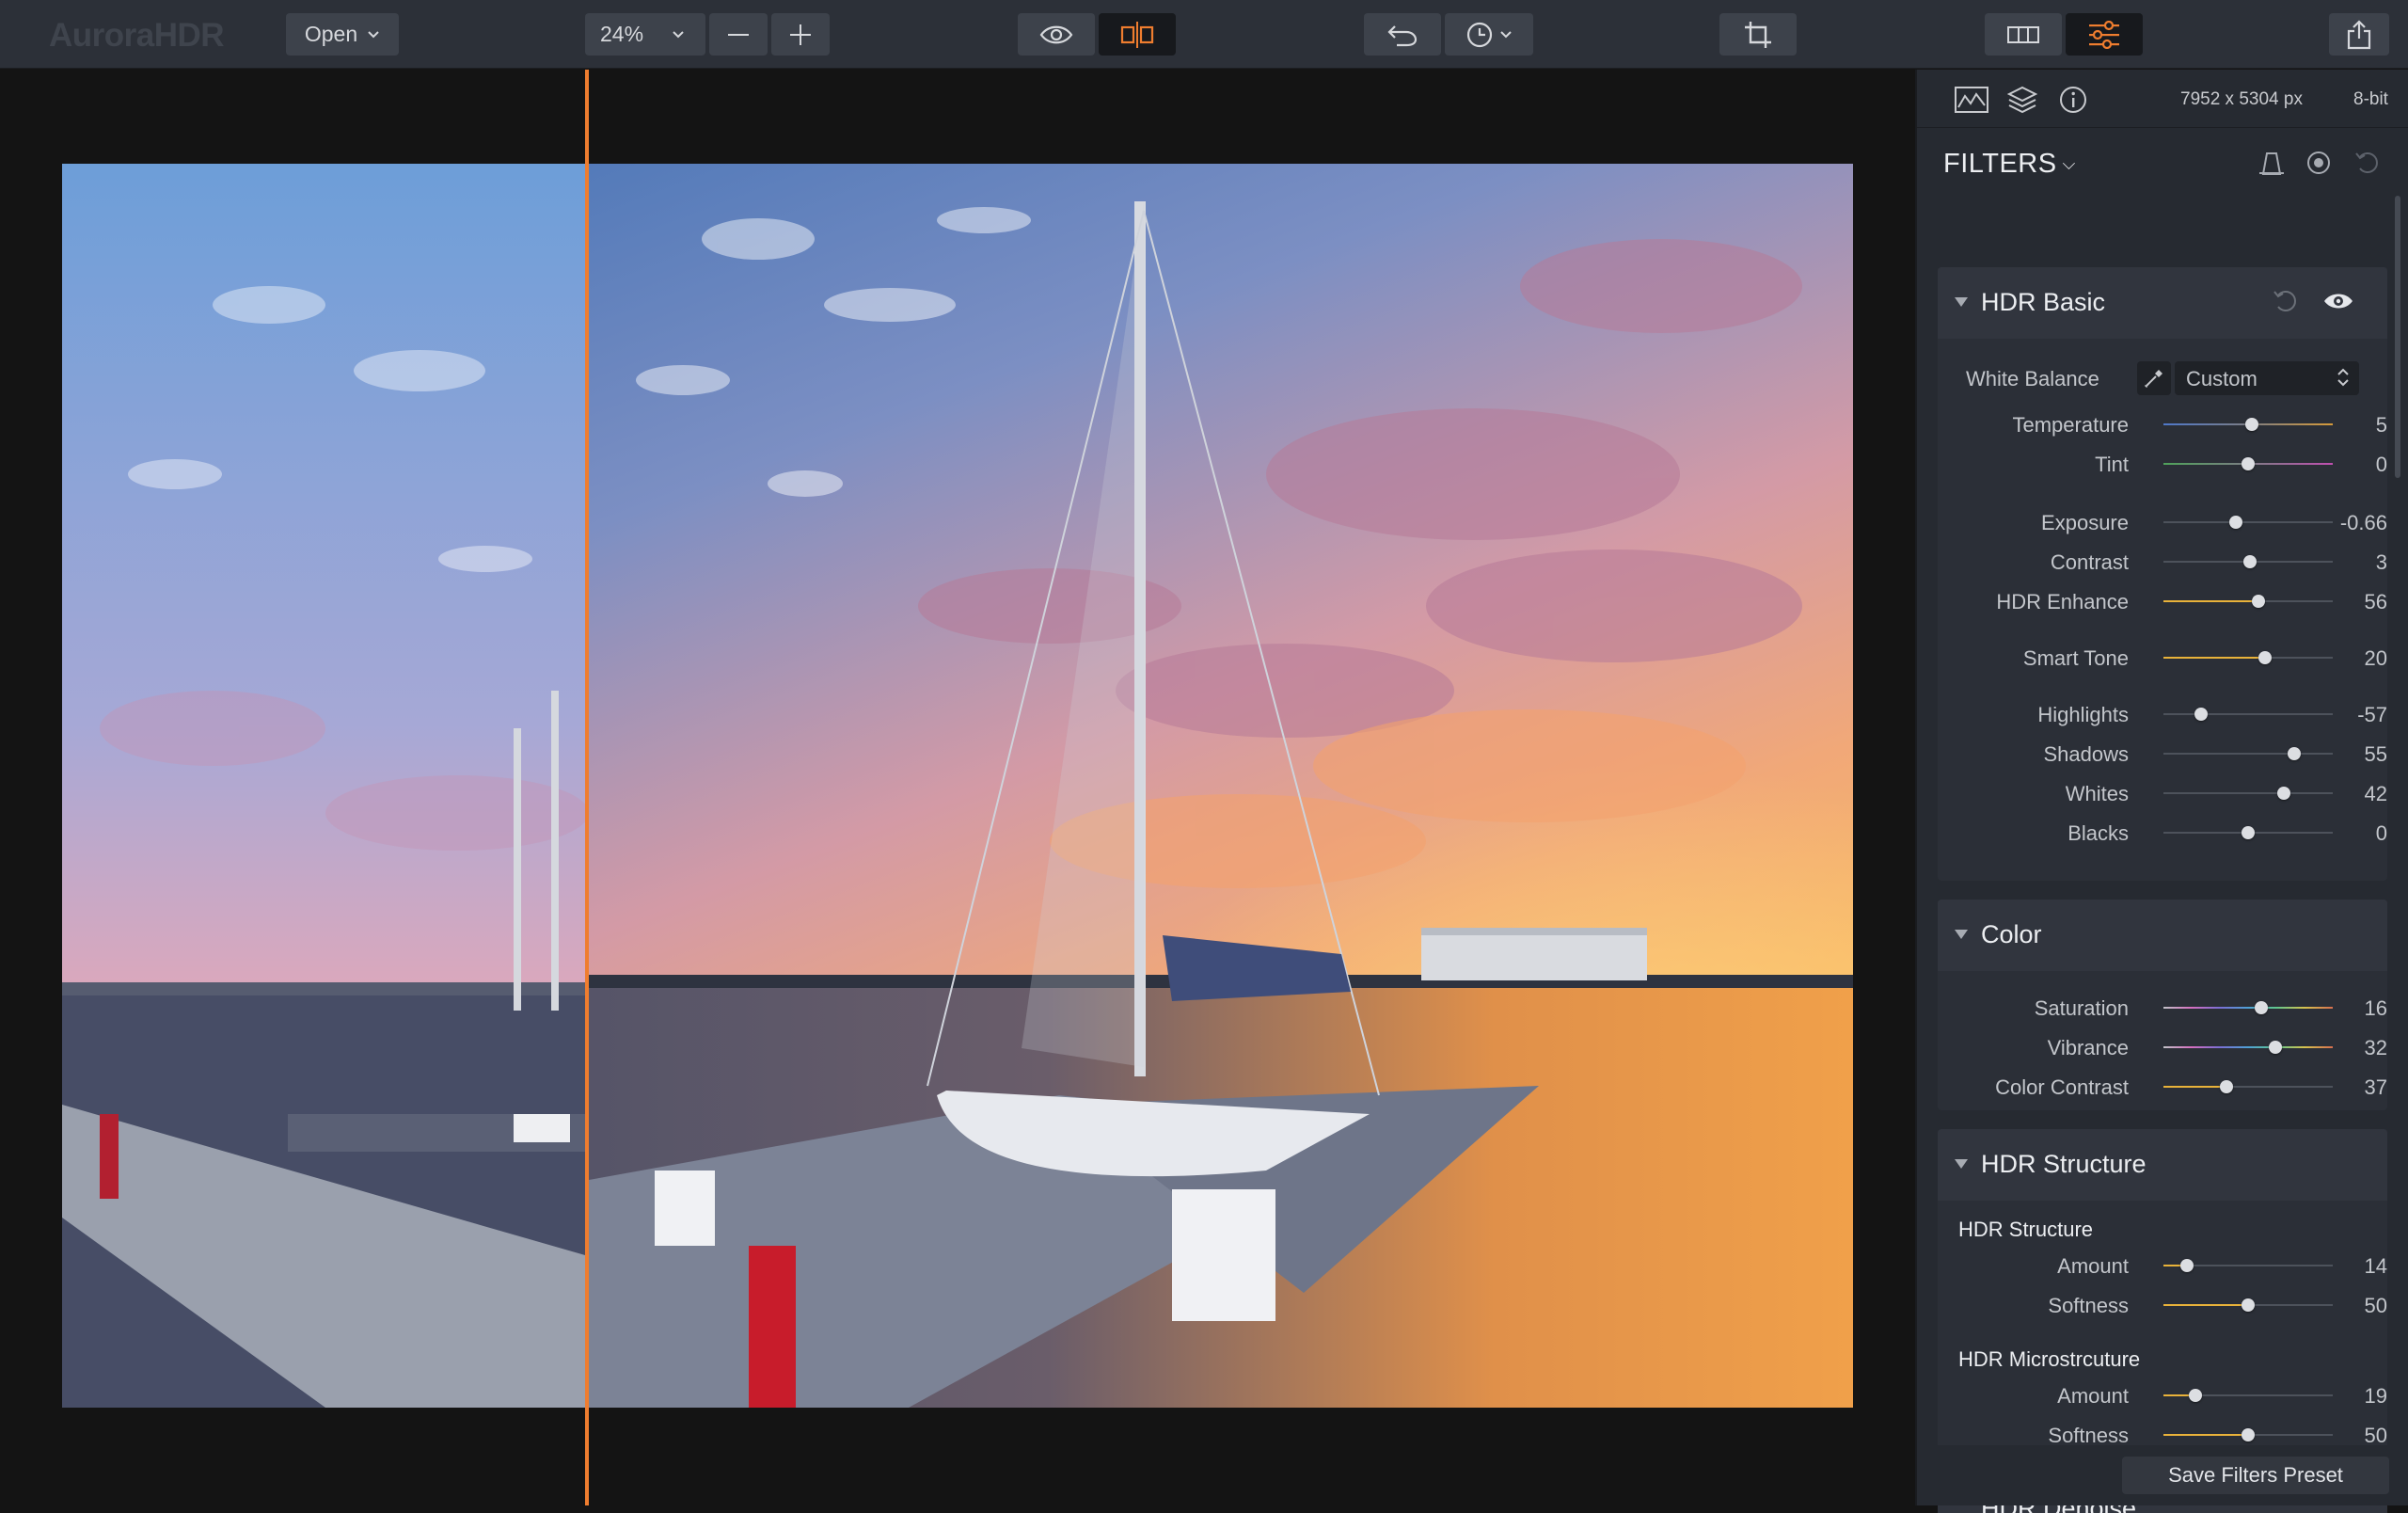 The image size is (2408, 1513). Describe the element at coordinates (1489, 34) in the screenshot. I see `history-button` at that location.